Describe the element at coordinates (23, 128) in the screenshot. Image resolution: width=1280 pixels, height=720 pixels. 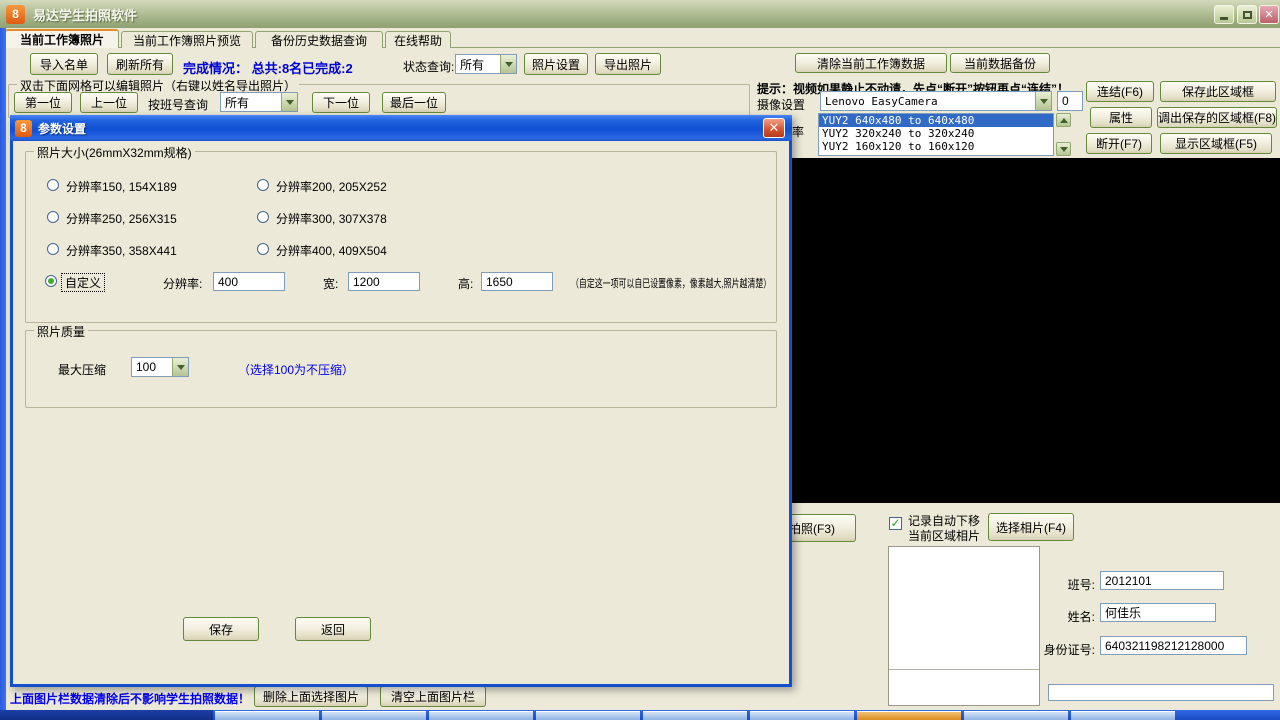
I see `dialog-app-icon: 8` at that location.